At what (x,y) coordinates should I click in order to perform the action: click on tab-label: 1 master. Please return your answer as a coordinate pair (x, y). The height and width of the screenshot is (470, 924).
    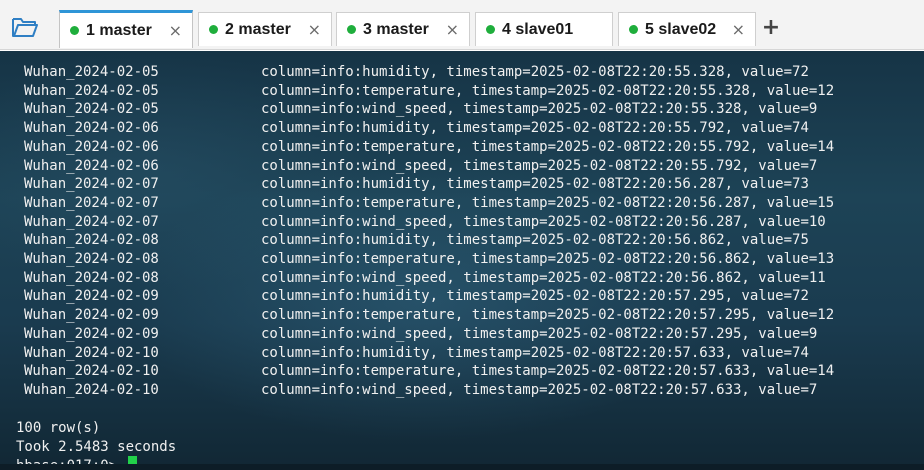
    Looking at the image, I should click on (119, 30).